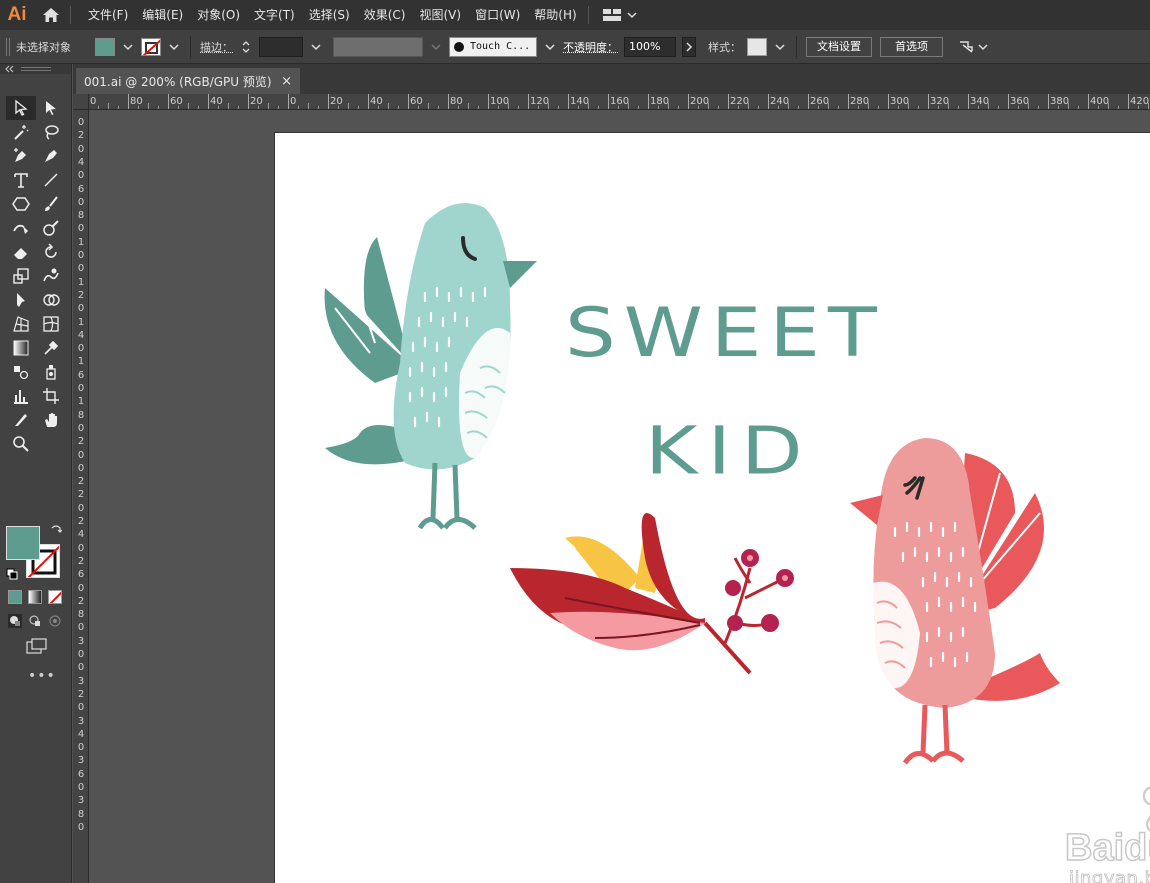 The height and width of the screenshot is (883, 1150). I want to click on paintbrush-tool, so click(51, 204).